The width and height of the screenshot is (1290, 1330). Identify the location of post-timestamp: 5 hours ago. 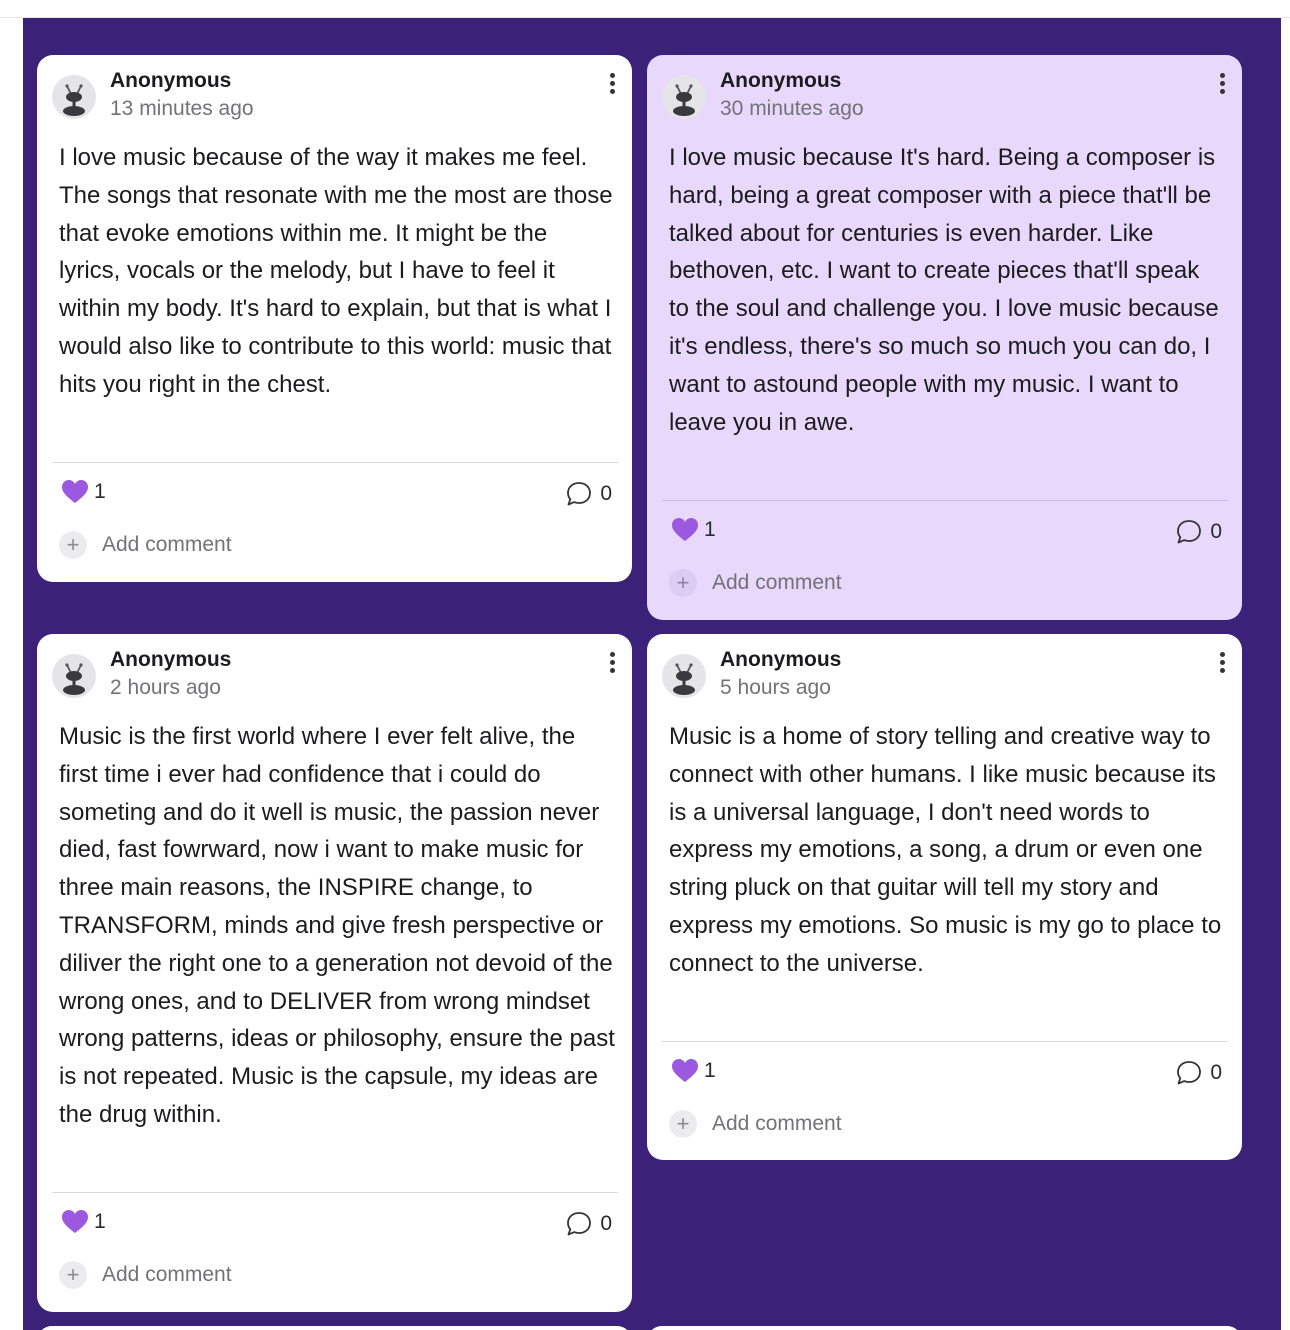
(775, 687).